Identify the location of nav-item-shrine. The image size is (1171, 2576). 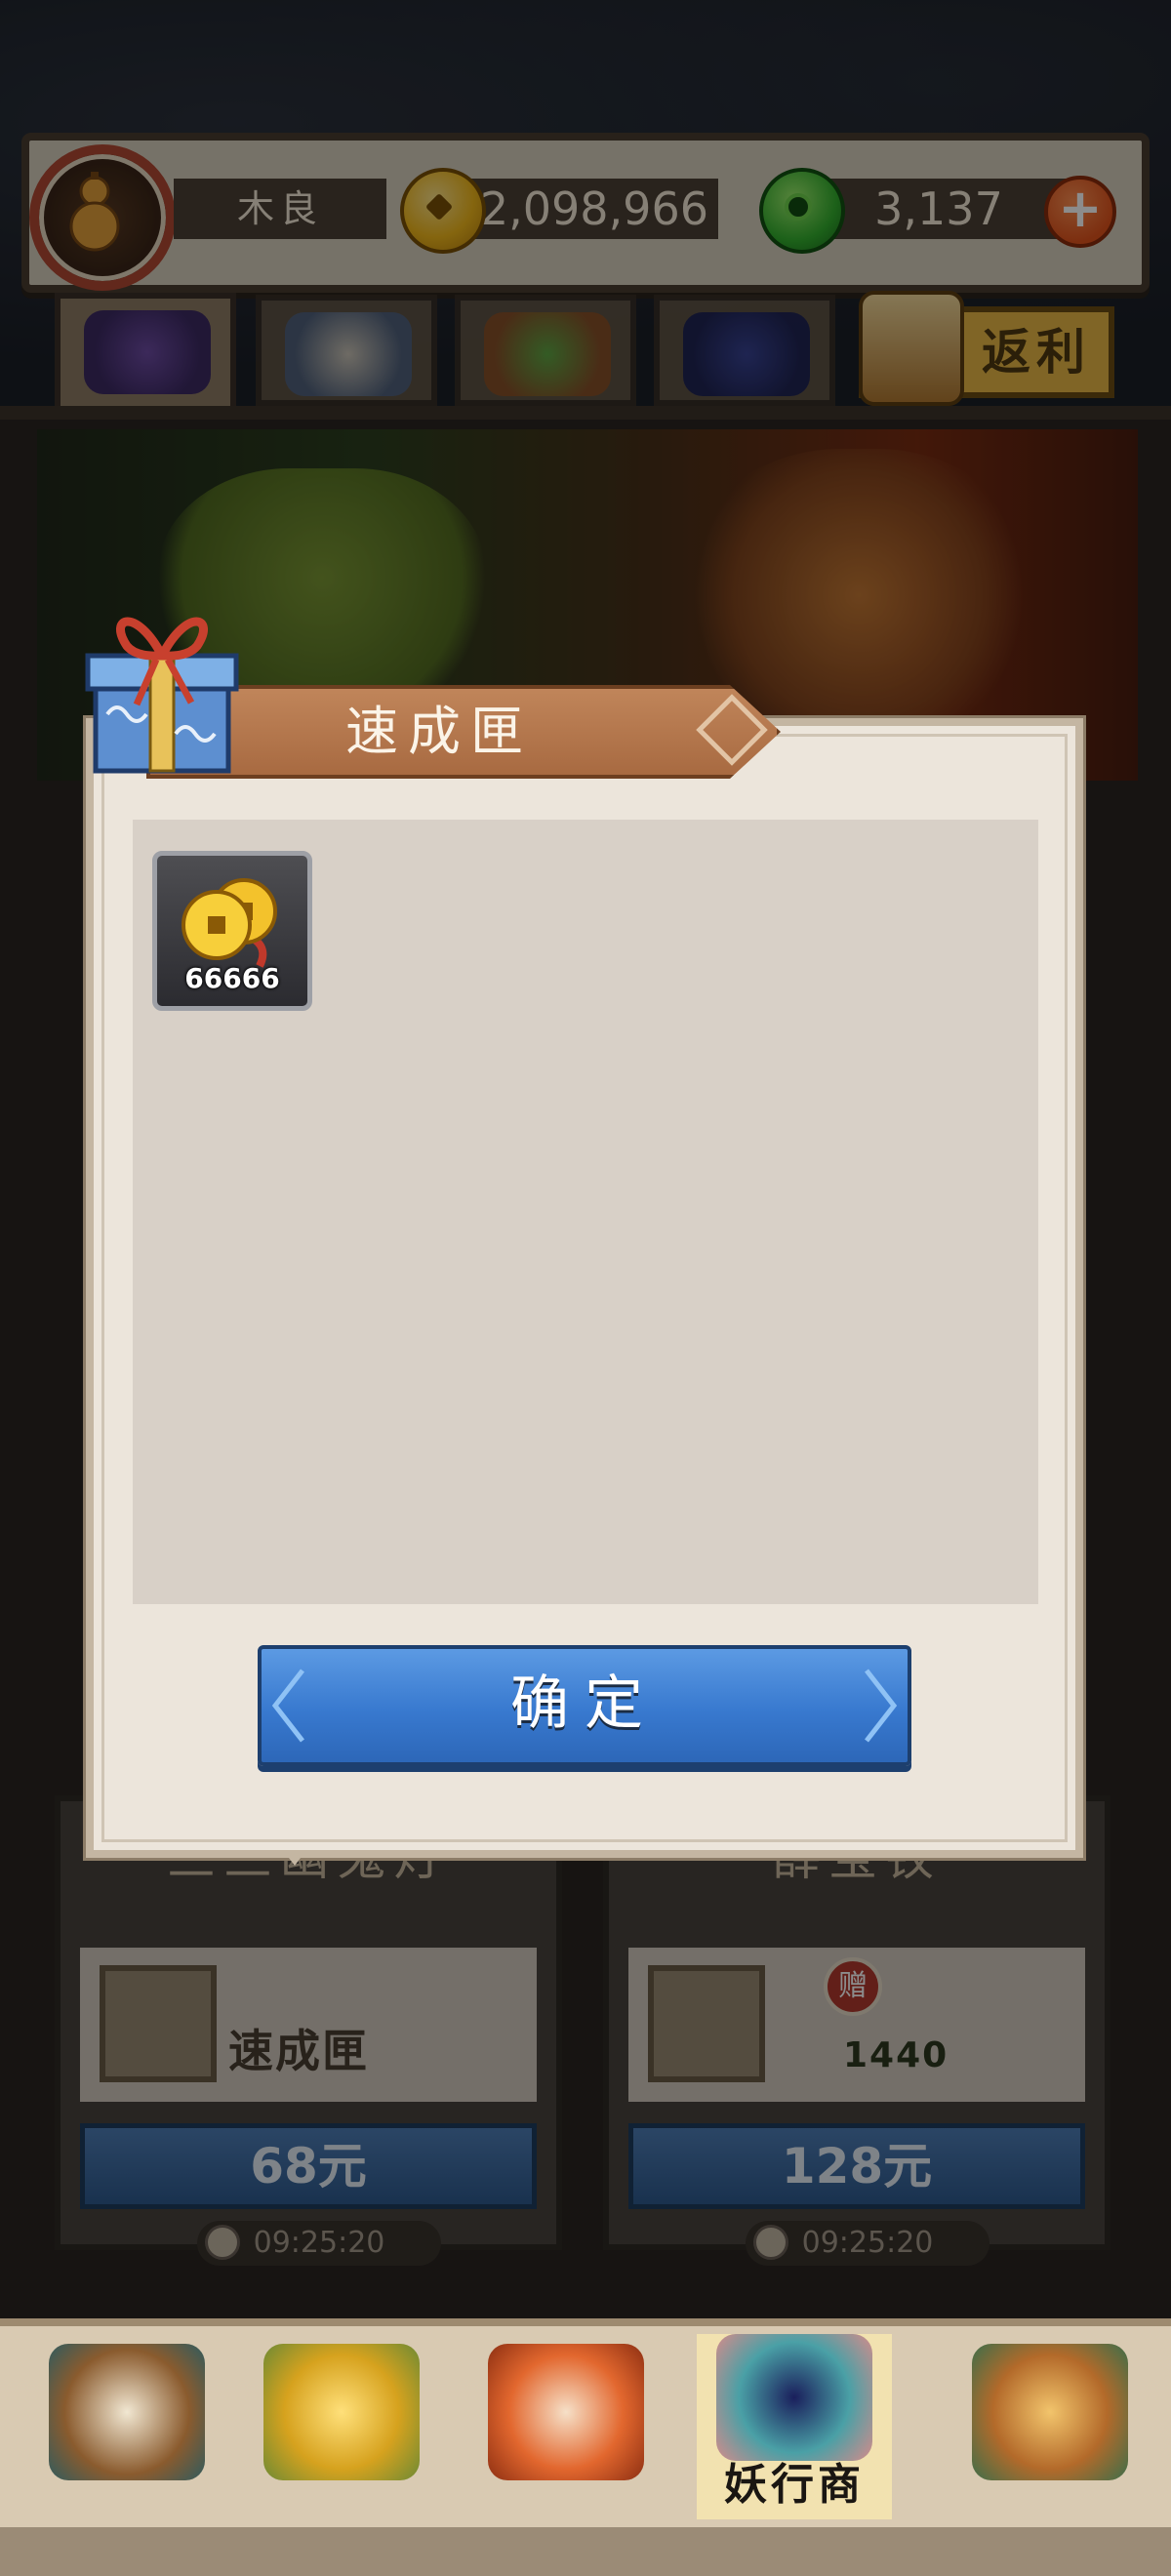
(566, 2426).